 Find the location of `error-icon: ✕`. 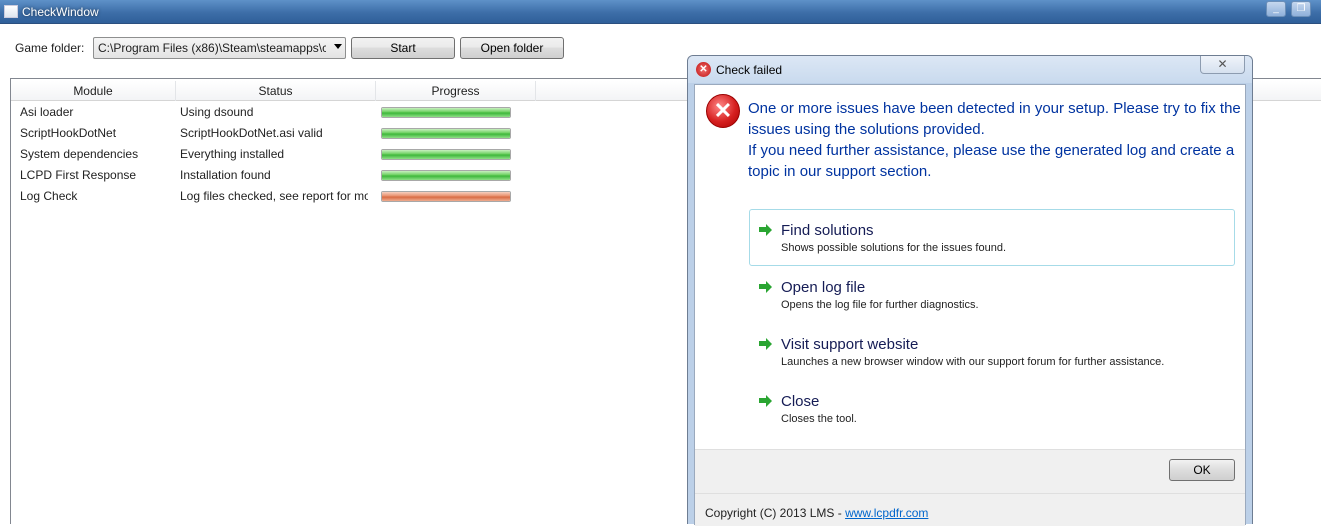

error-icon: ✕ is located at coordinates (703, 69).